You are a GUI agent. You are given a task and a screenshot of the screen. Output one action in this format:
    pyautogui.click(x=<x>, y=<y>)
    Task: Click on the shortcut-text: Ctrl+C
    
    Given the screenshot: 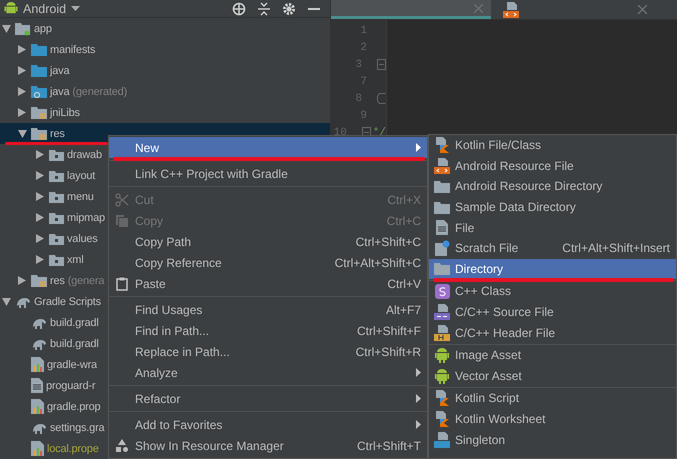 What is the action you would take?
    pyautogui.click(x=403, y=221)
    